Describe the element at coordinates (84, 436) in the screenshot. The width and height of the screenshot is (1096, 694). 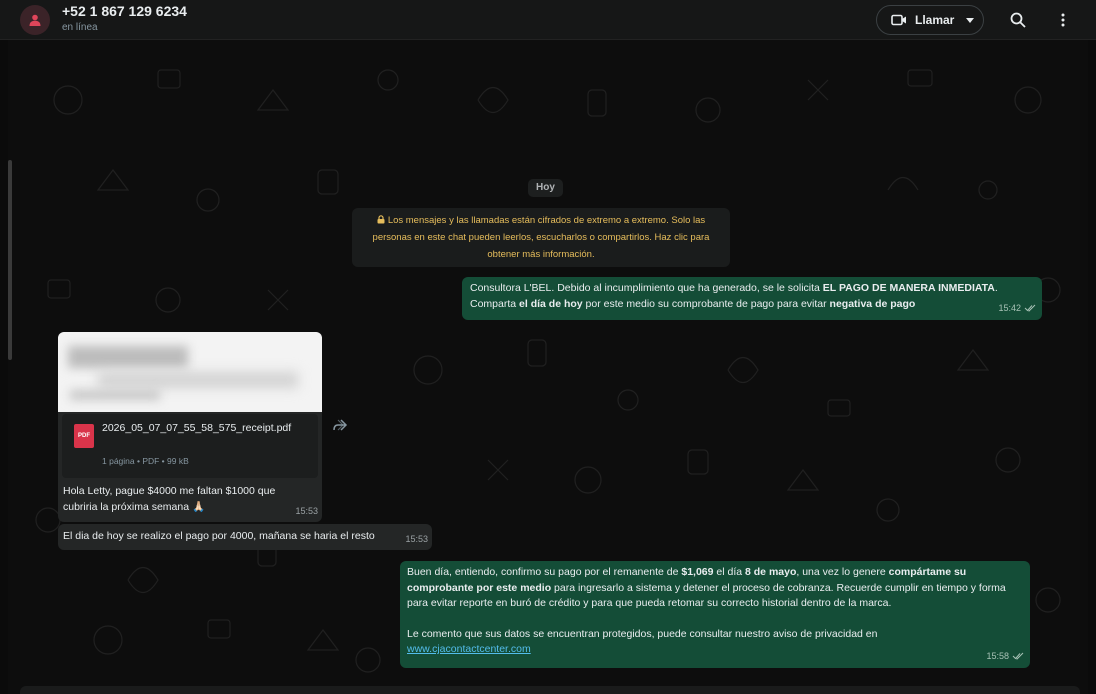
I see `pdf-file-icon: PDF` at that location.